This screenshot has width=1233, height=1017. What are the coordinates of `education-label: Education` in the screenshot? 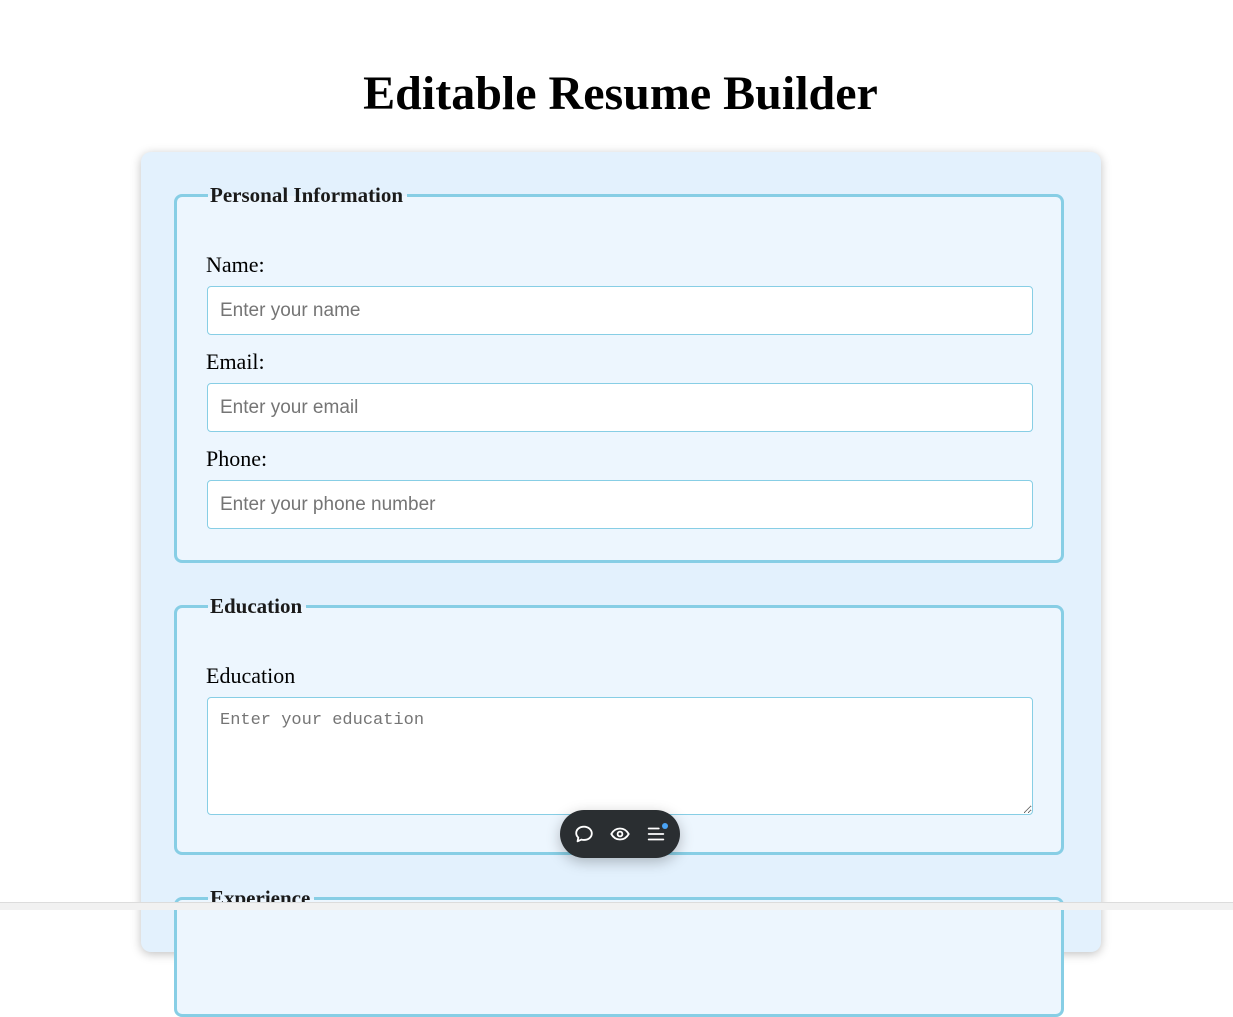 It's located at (251, 675).